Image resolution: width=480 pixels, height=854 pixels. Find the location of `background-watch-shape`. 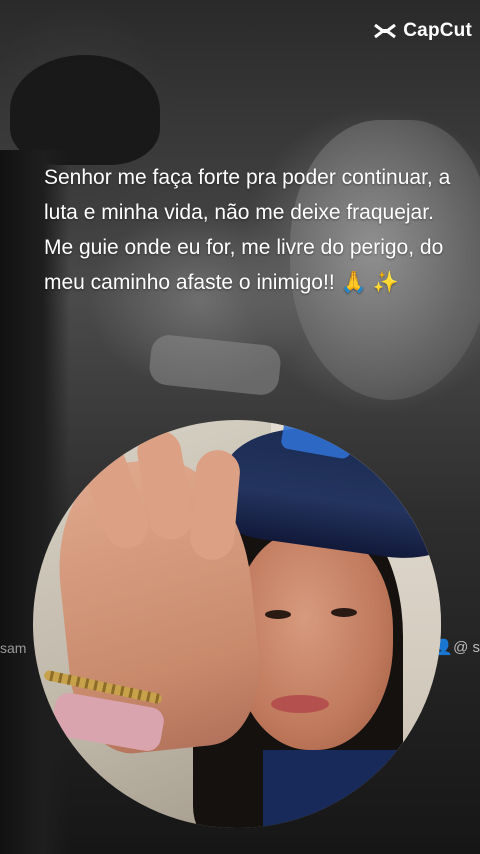

background-watch-shape is located at coordinates (215, 365).